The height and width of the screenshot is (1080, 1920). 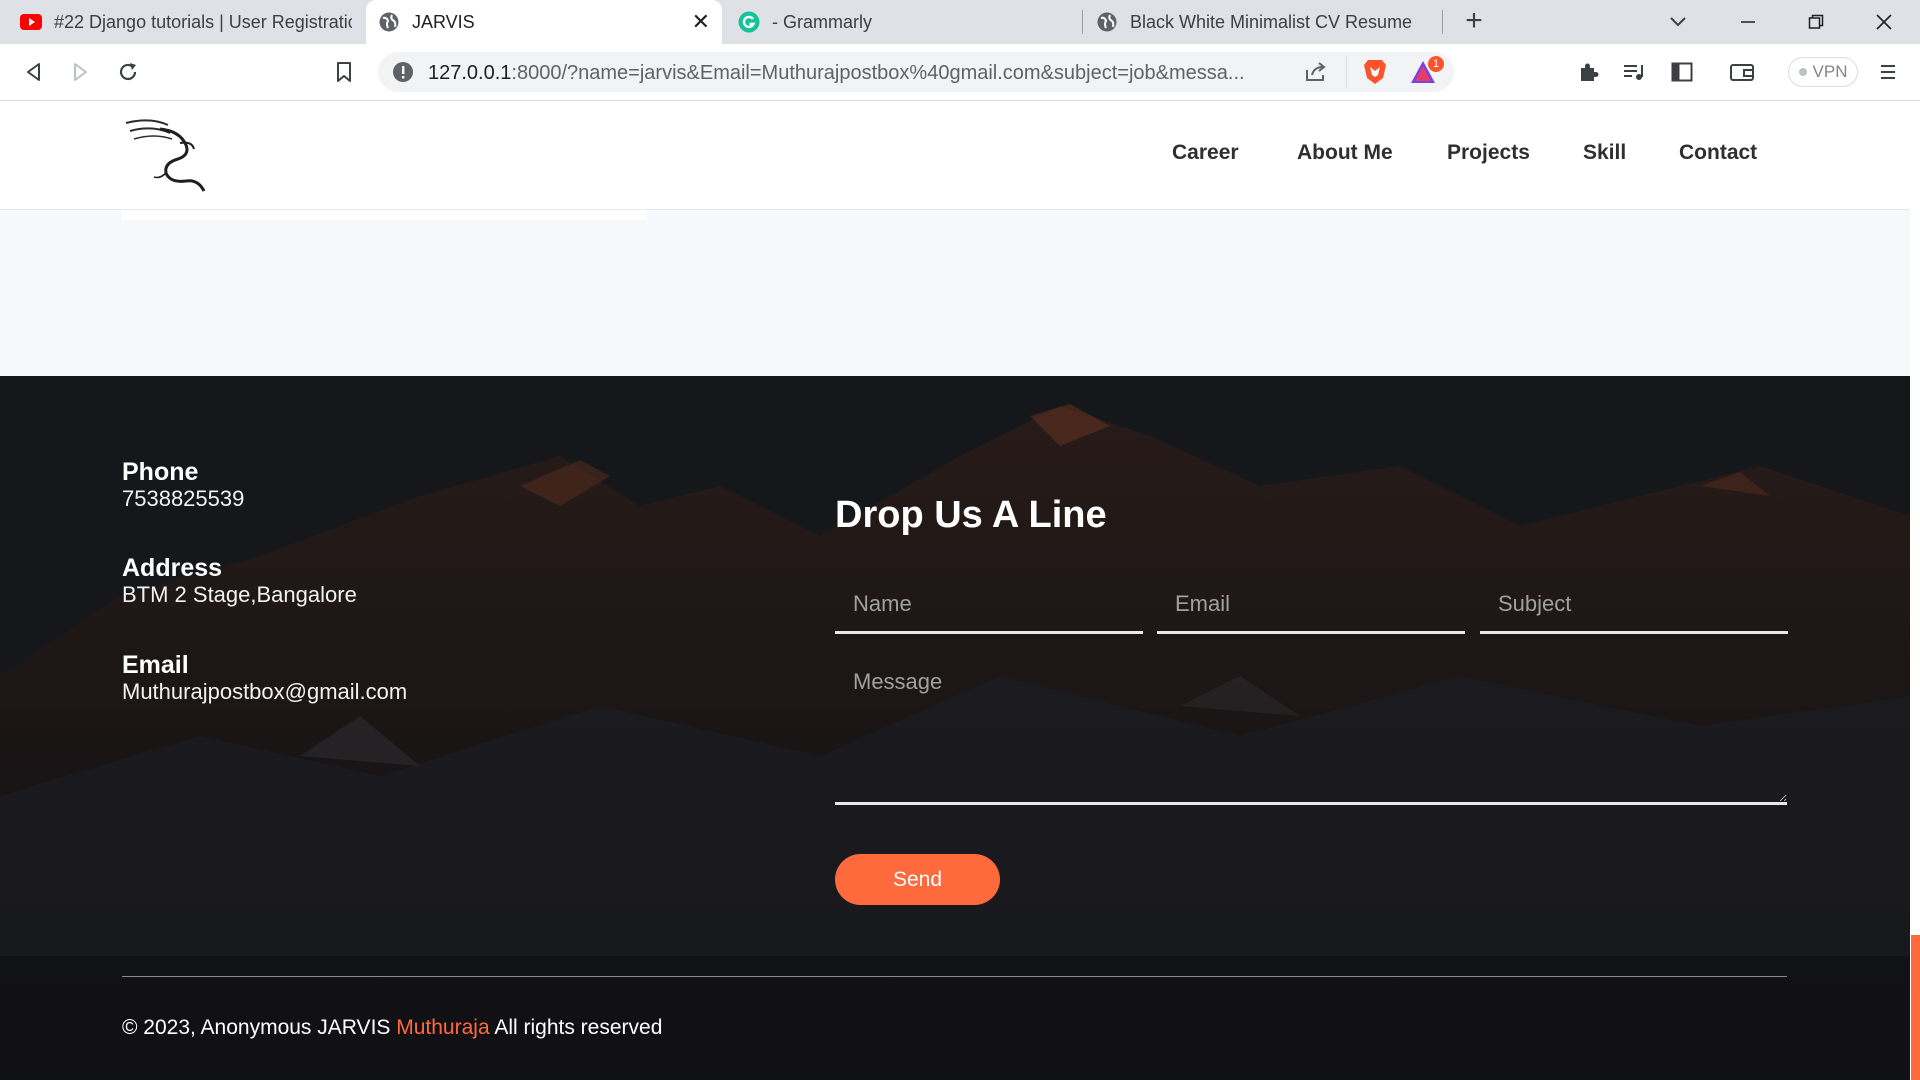 I want to click on nav-skill: Skill, so click(x=1604, y=153).